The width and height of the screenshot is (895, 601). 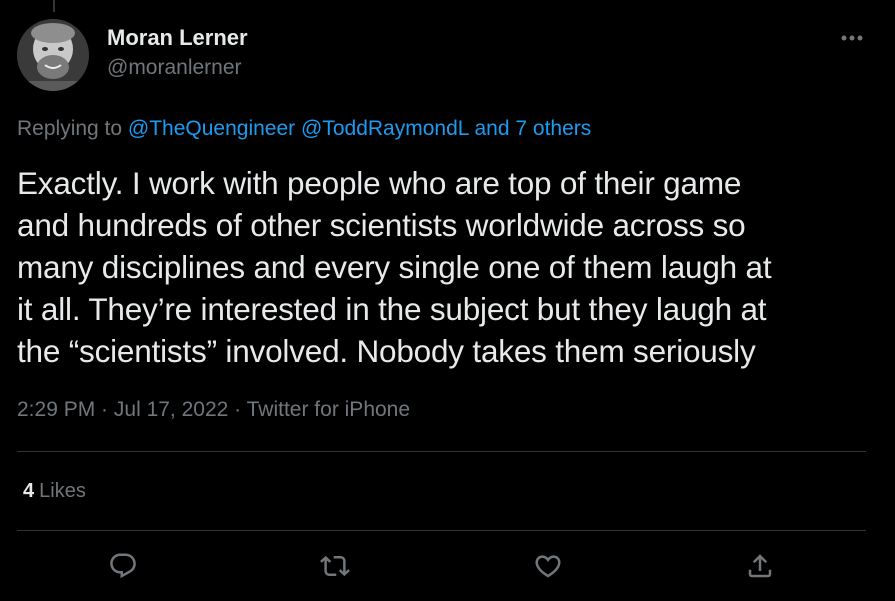 What do you see at coordinates (328, 409) in the screenshot?
I see `tweet-source: Twitter for iPhone` at bounding box center [328, 409].